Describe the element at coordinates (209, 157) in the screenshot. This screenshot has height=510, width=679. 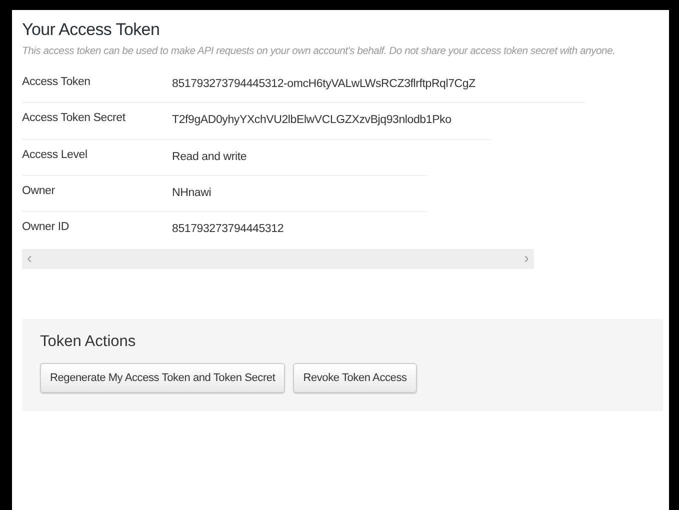
I see `field-value: Read and write` at that location.